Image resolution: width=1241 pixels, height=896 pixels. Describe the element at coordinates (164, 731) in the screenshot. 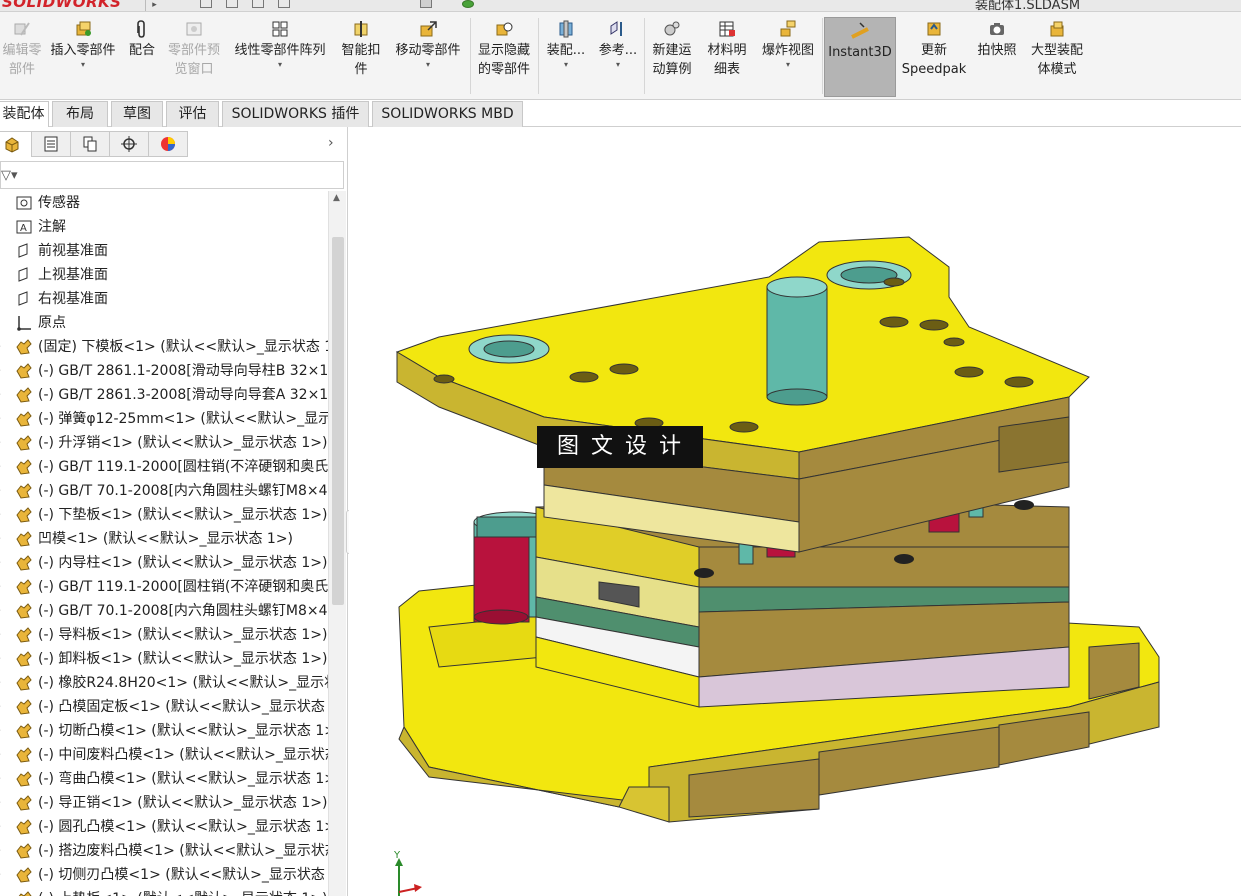

I see `tree-item: › (-) 切断凸模<1> (默认<<默认>_显示状态 1>)` at that location.